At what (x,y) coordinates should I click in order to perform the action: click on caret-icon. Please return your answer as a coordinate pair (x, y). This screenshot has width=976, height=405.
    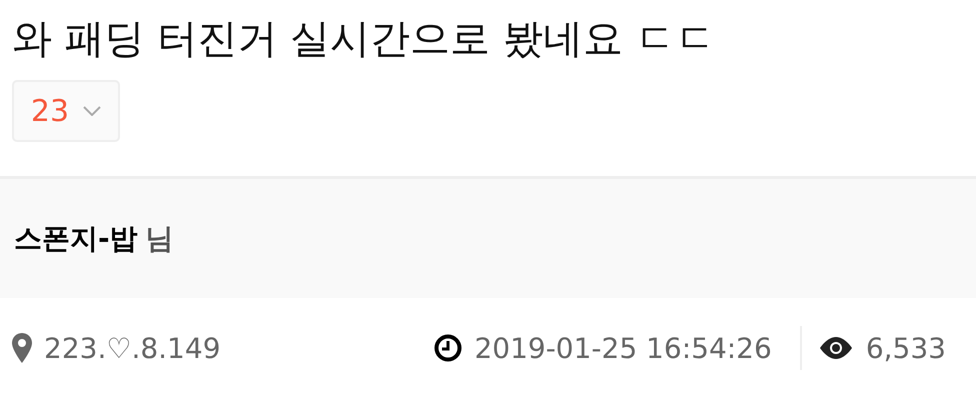
    Looking at the image, I should click on (92, 111).